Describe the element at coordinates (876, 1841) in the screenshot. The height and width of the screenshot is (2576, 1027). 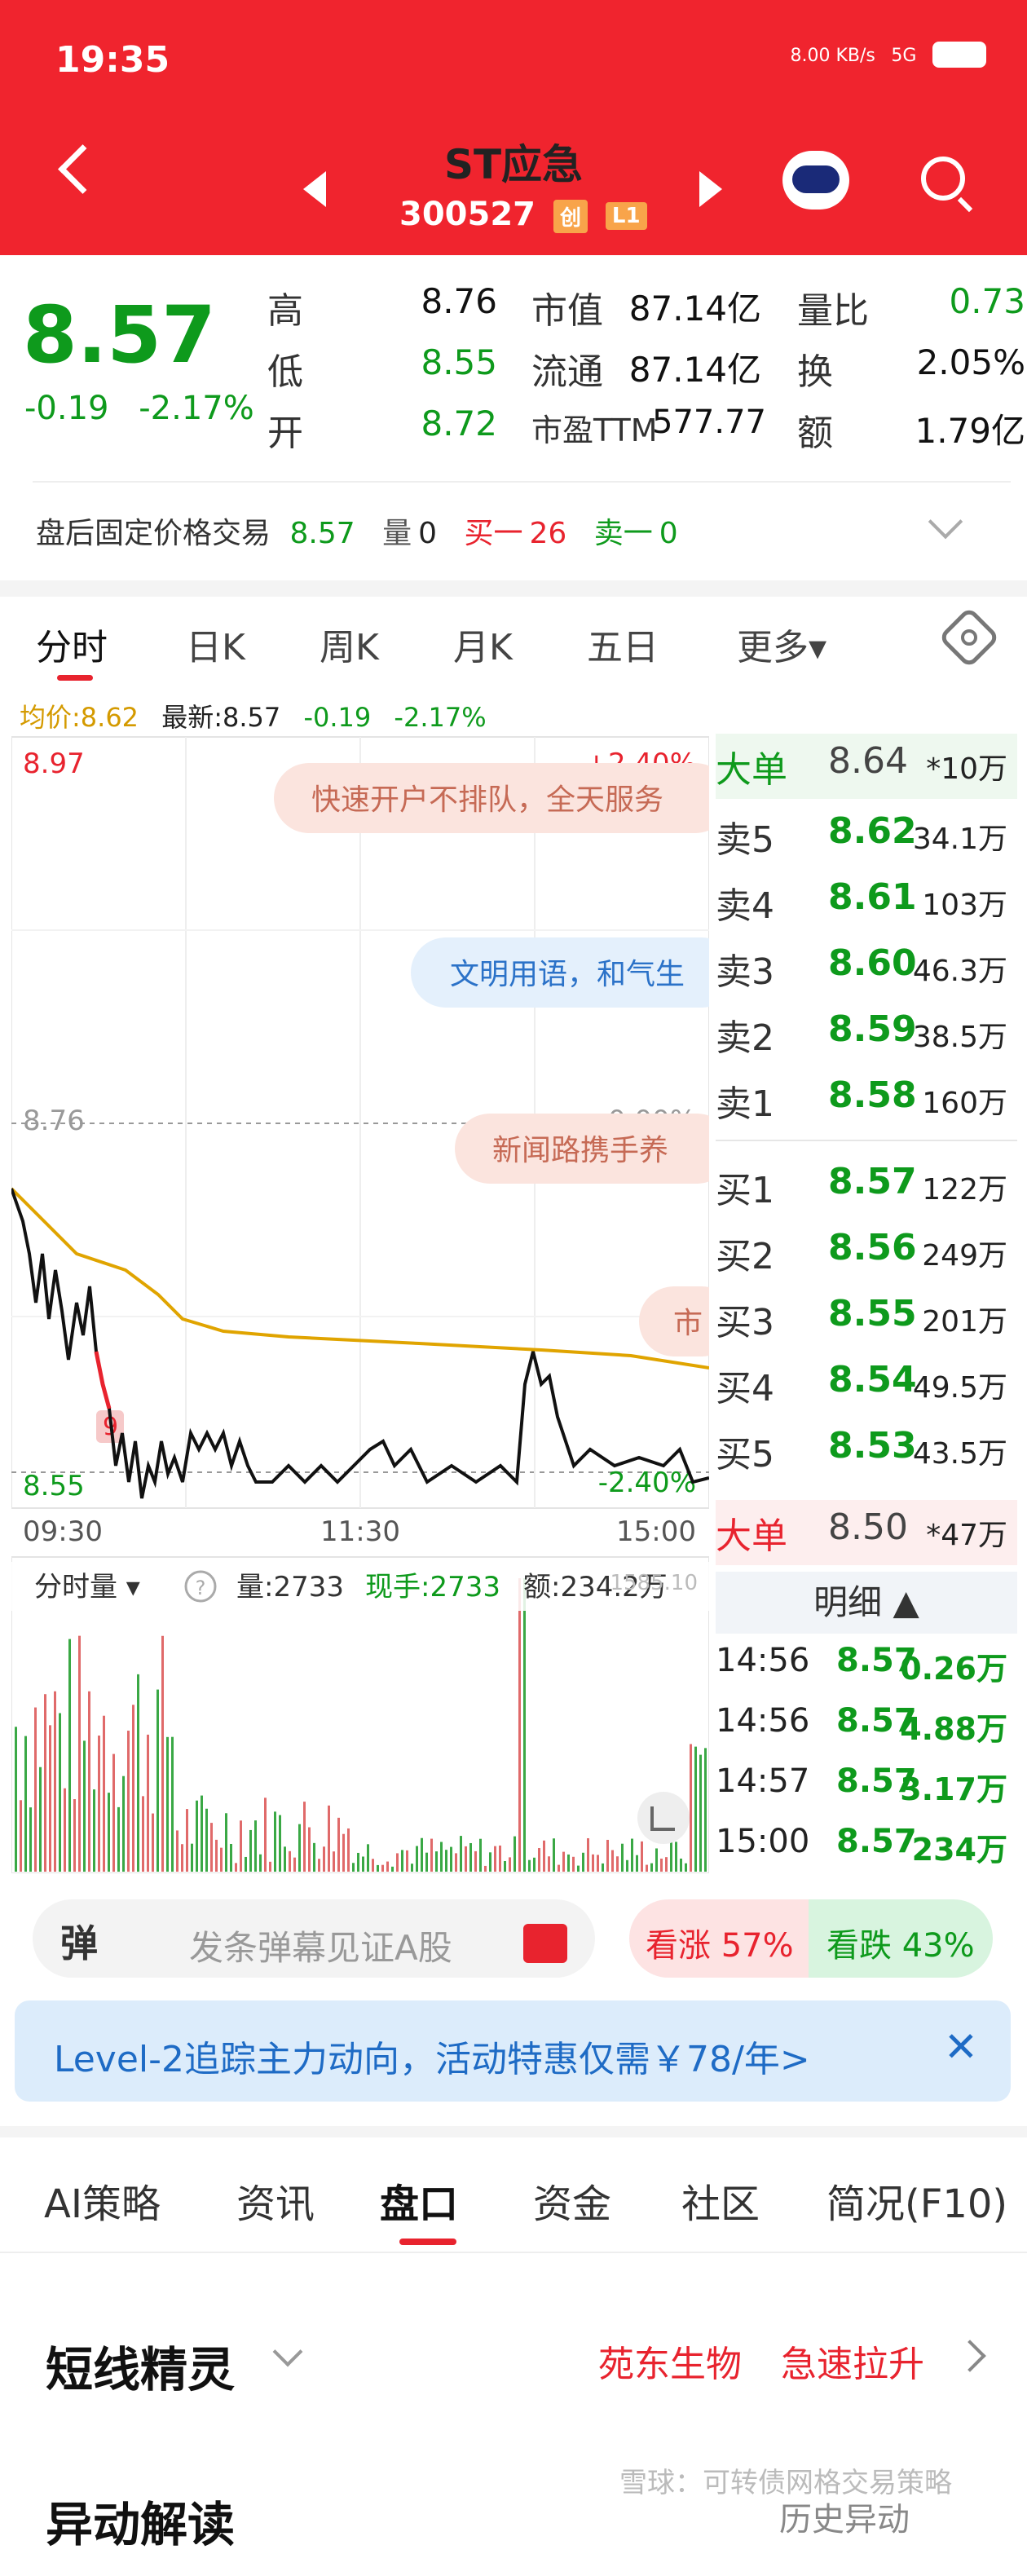
I see `detail-price: 8.57` at that location.